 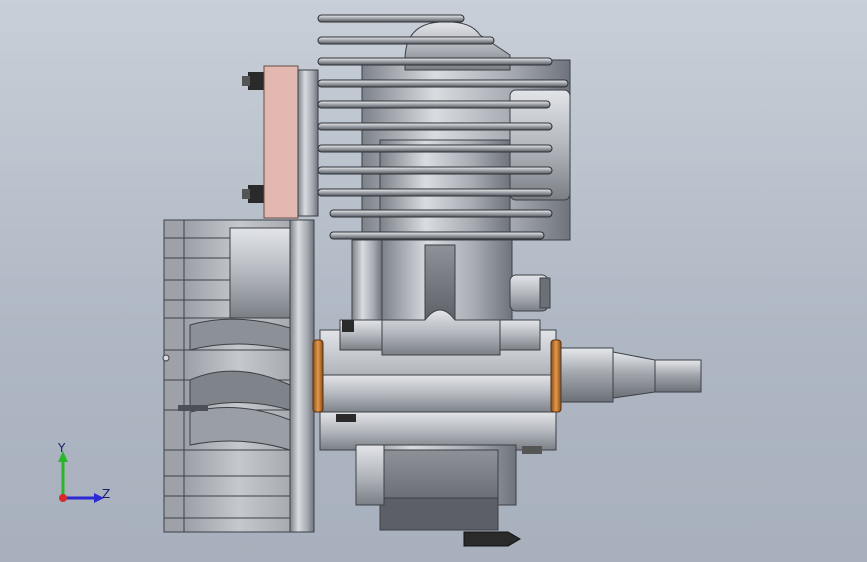 What do you see at coordinates (492, 539) in the screenshot?
I see `glow-plug` at bounding box center [492, 539].